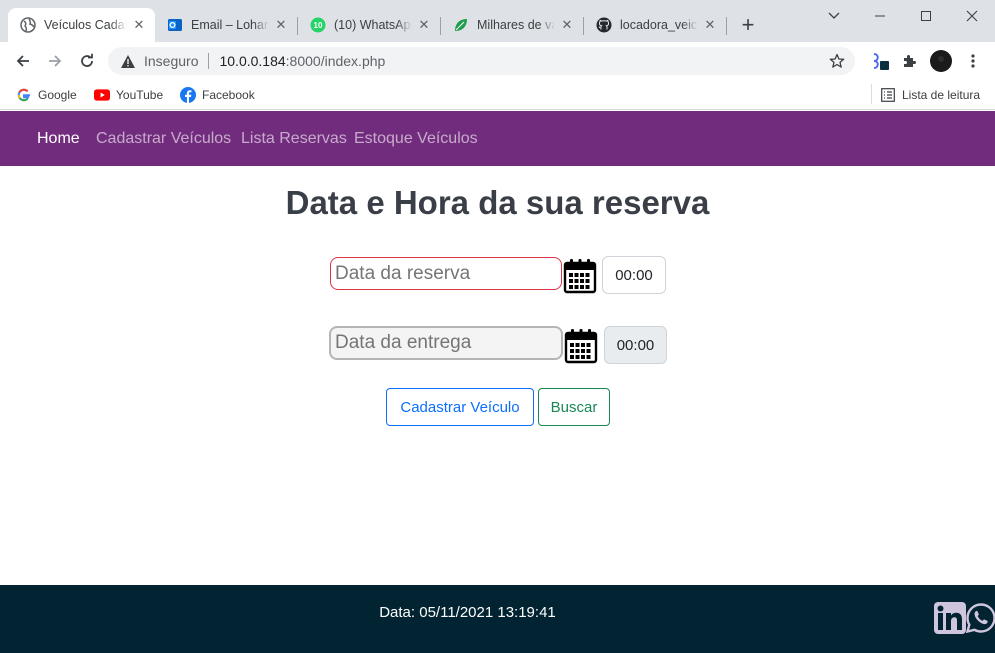 The image size is (995, 653). I want to click on profile-avatar, so click(941, 61).